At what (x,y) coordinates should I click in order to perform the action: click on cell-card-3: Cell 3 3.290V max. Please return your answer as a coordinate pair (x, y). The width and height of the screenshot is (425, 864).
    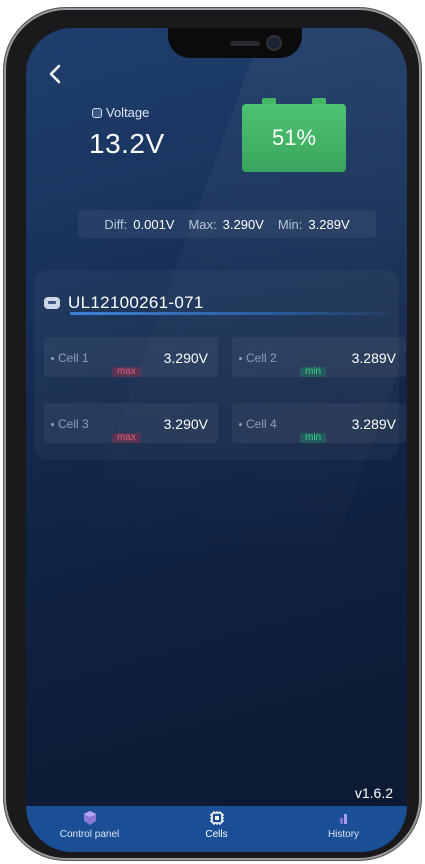
    Looking at the image, I should click on (131, 423).